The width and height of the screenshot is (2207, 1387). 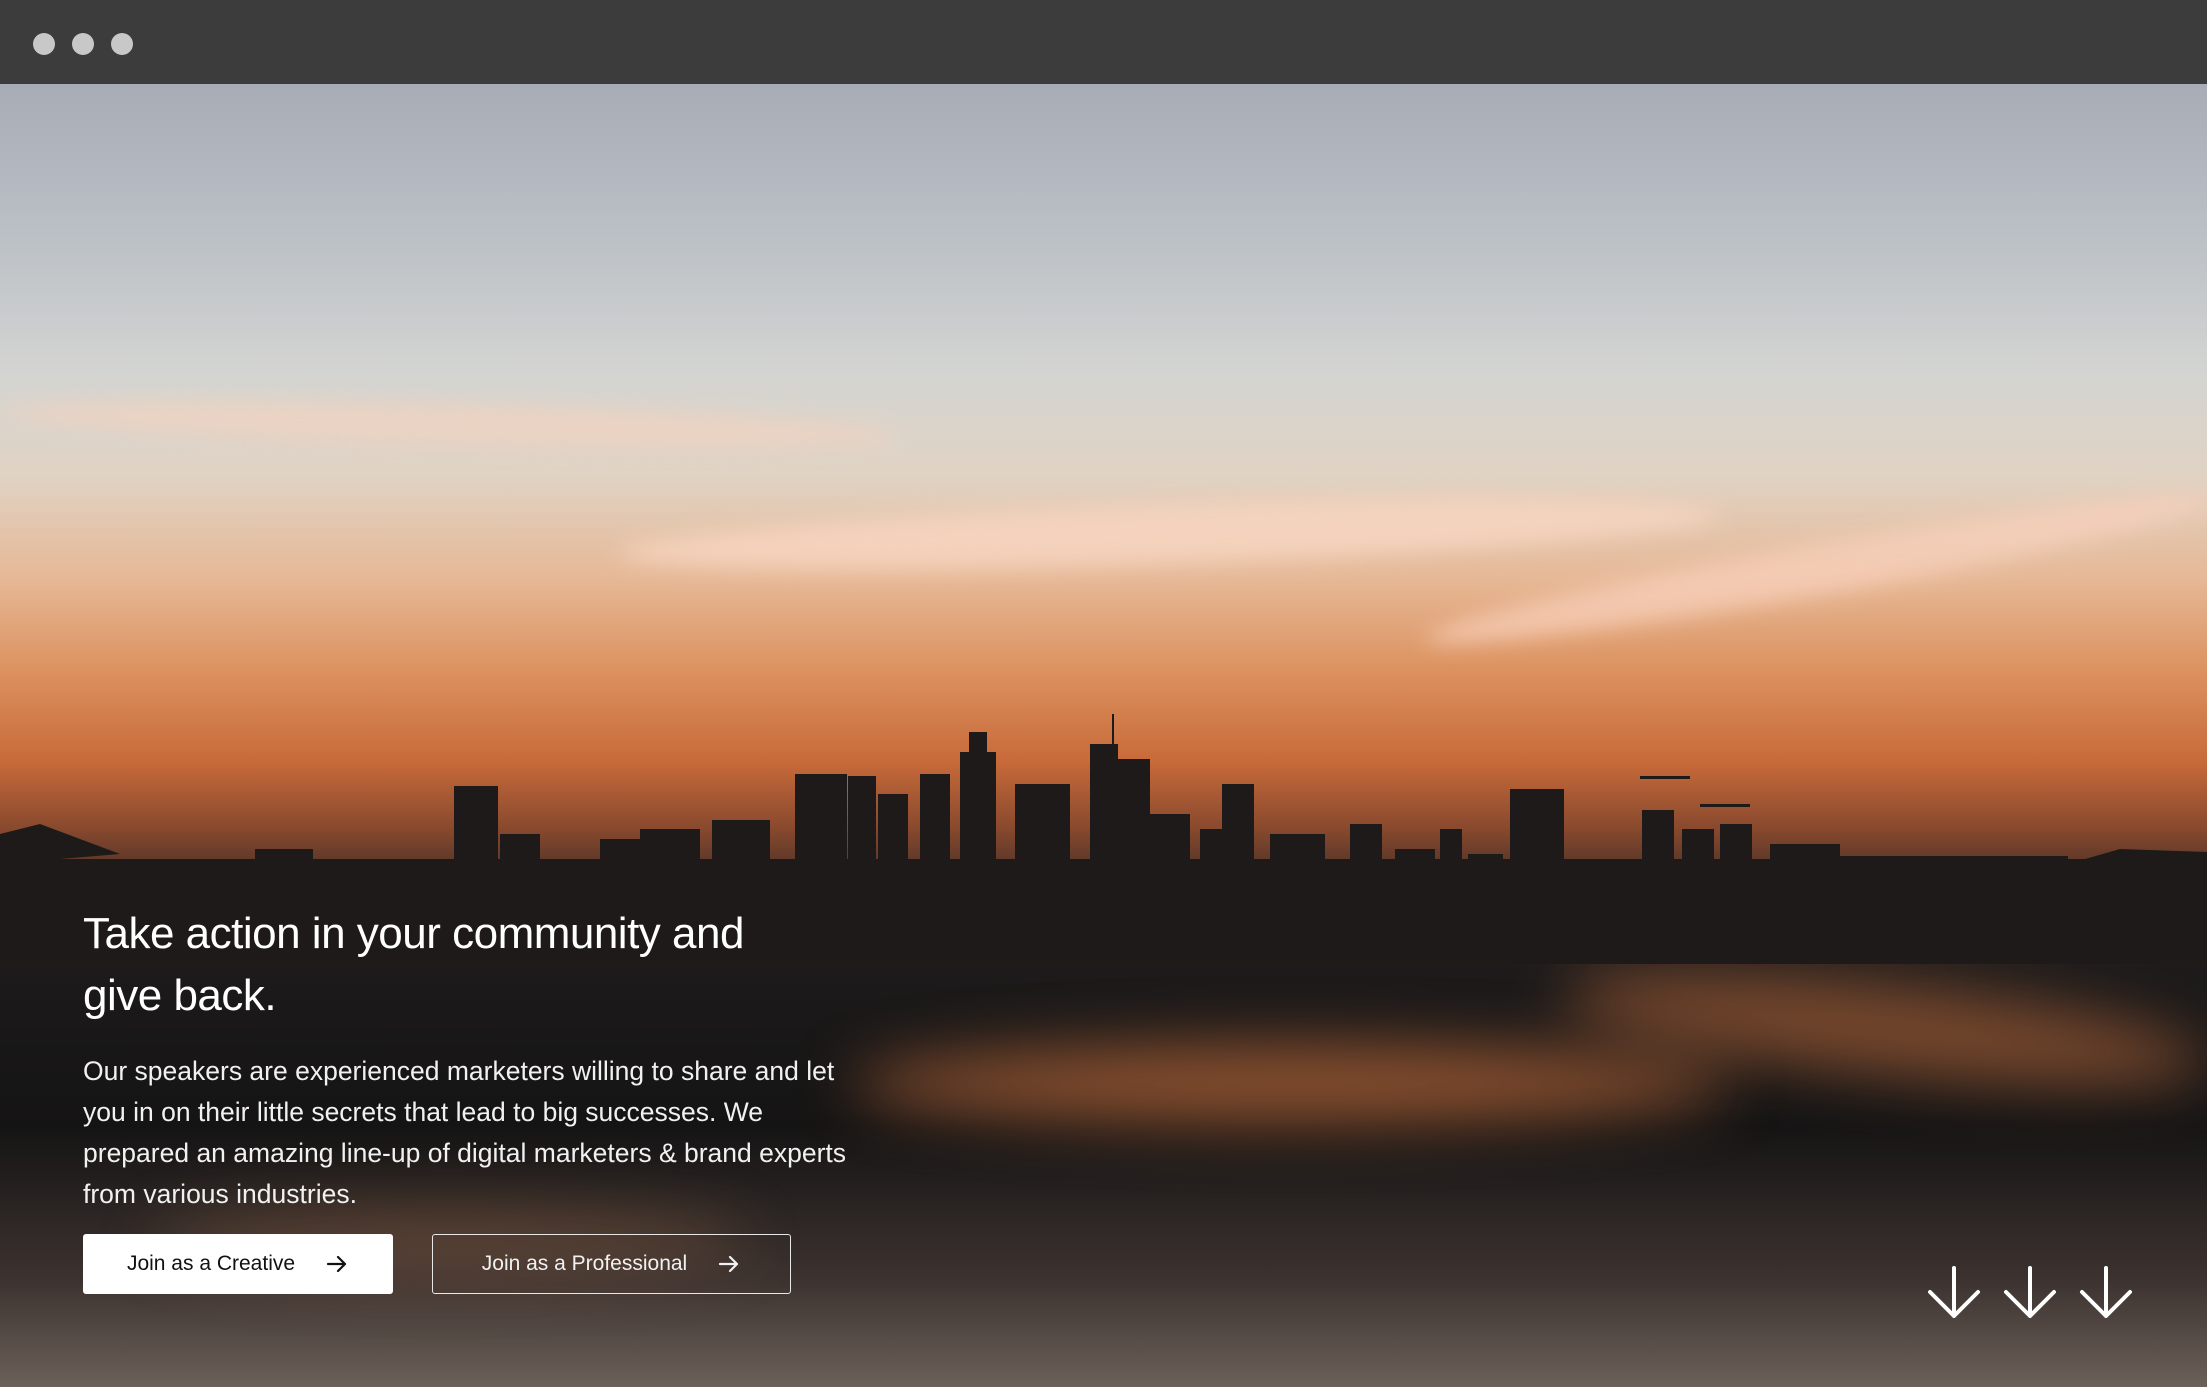 I want to click on join-professional-button: Join as a Professional, so click(x=611, y=1264).